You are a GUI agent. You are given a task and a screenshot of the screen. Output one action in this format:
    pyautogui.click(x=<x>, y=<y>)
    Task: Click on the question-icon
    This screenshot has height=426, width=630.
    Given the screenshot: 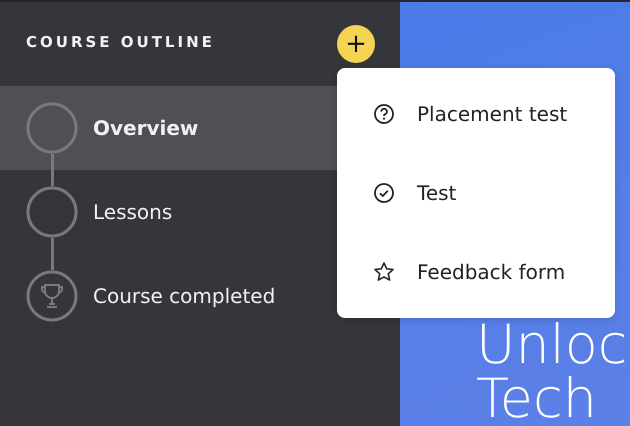 What is the action you would take?
    pyautogui.click(x=384, y=113)
    